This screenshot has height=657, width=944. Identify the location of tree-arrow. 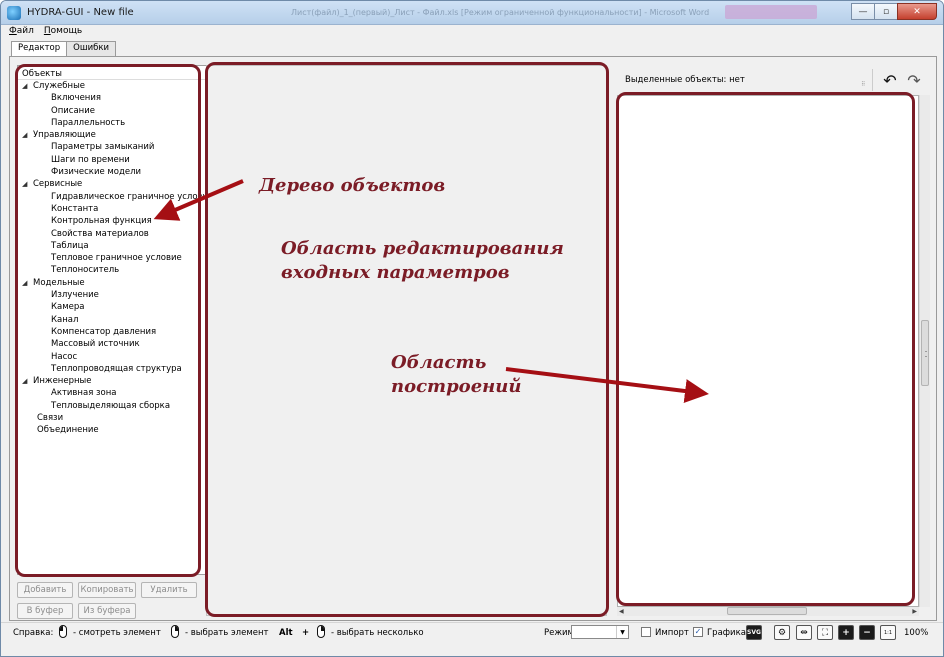
(198, 200).